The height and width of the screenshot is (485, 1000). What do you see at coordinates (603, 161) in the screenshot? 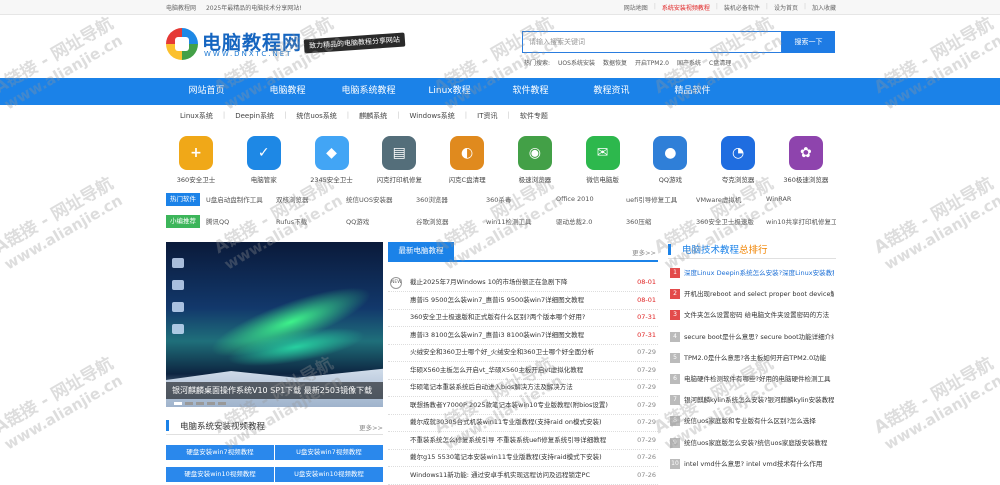
I see `software-app-6: ✉ 微信电脑版` at bounding box center [603, 161].